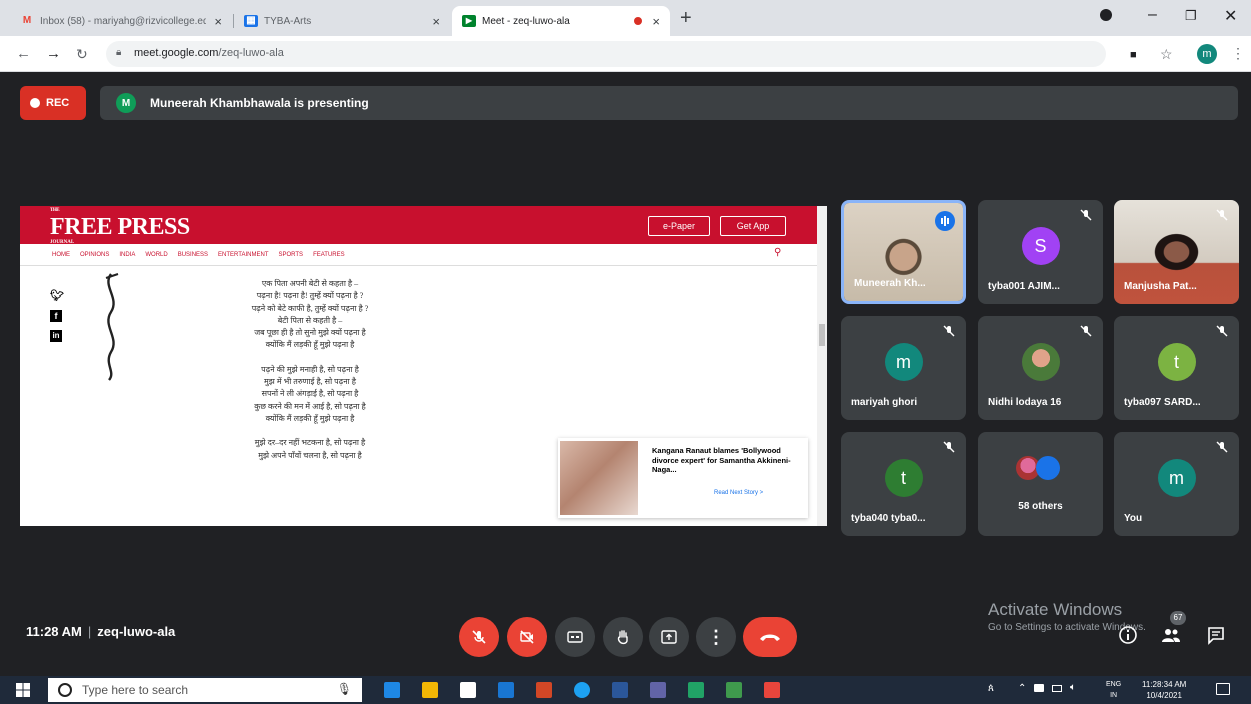 The image size is (1251, 704). What do you see at coordinates (56, 316) in the screenshot?
I see `facebook-icon: f` at bounding box center [56, 316].